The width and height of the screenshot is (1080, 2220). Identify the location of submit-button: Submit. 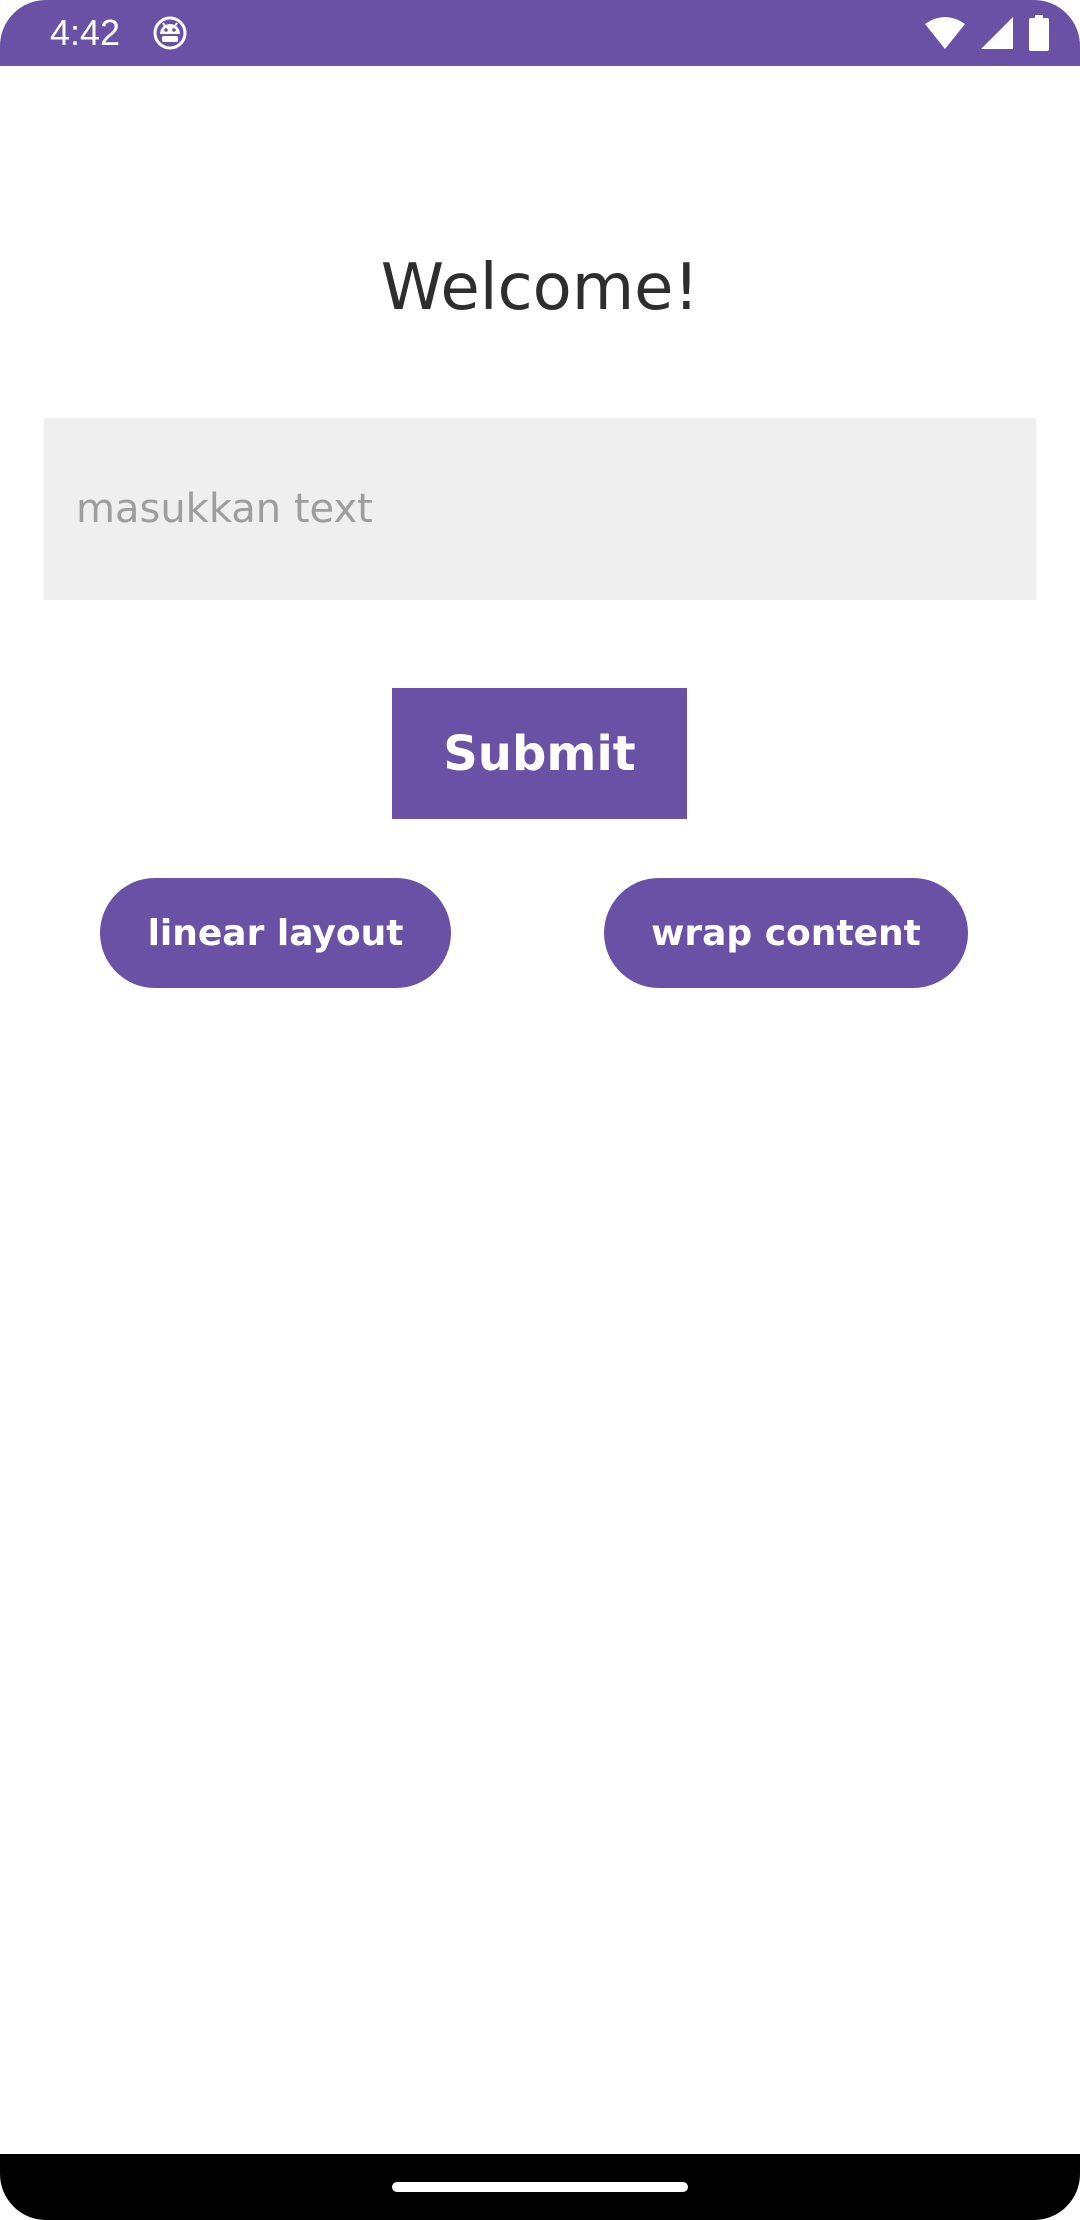
(539, 753).